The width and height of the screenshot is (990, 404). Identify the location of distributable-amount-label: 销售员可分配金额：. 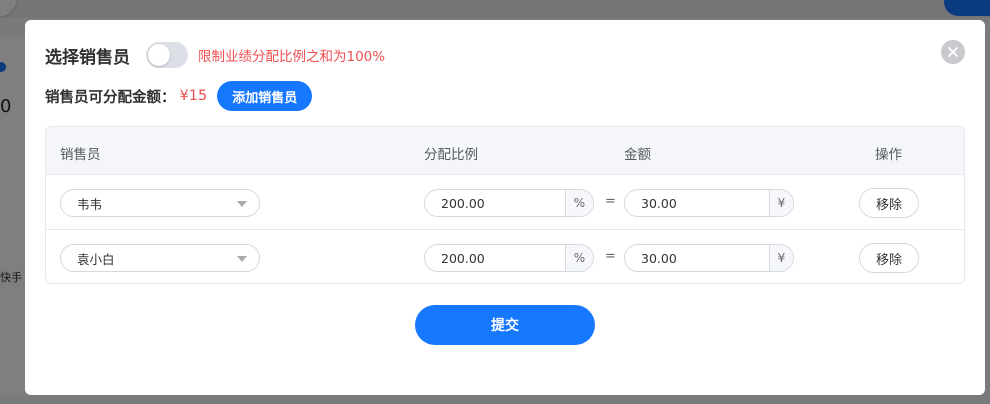
(110, 97).